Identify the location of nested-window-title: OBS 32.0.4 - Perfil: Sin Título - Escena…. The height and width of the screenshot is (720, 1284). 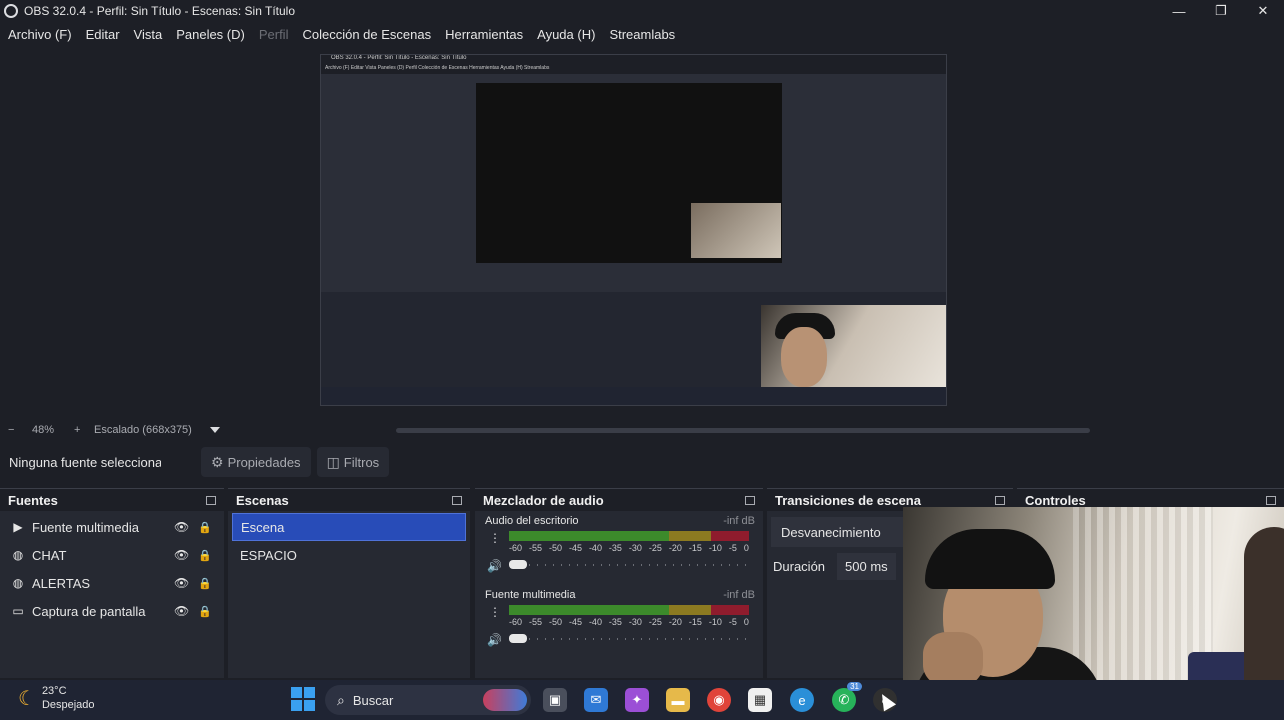
(633, 60).